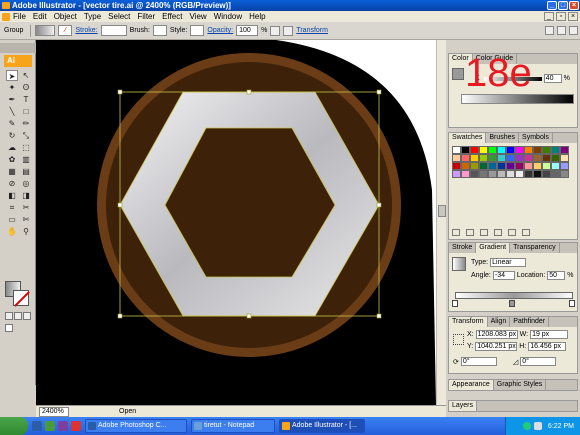 Image resolution: width=580 pixels, height=435 pixels. Describe the element at coordinates (512, 303) in the screenshot. I see `gradient-stop-middle` at that location.